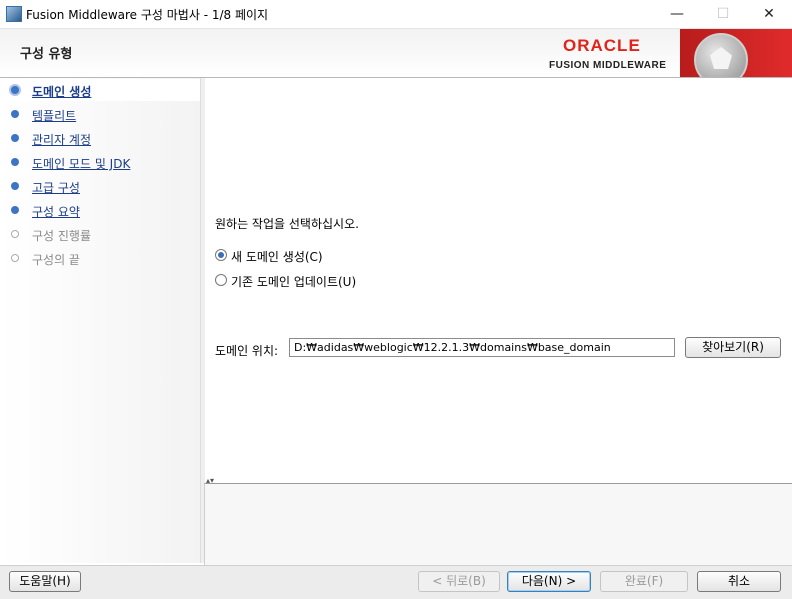  I want to click on wizard-header: 구성 유형 ORACLE FUSION MIDDLEWARE, so click(396, 53).